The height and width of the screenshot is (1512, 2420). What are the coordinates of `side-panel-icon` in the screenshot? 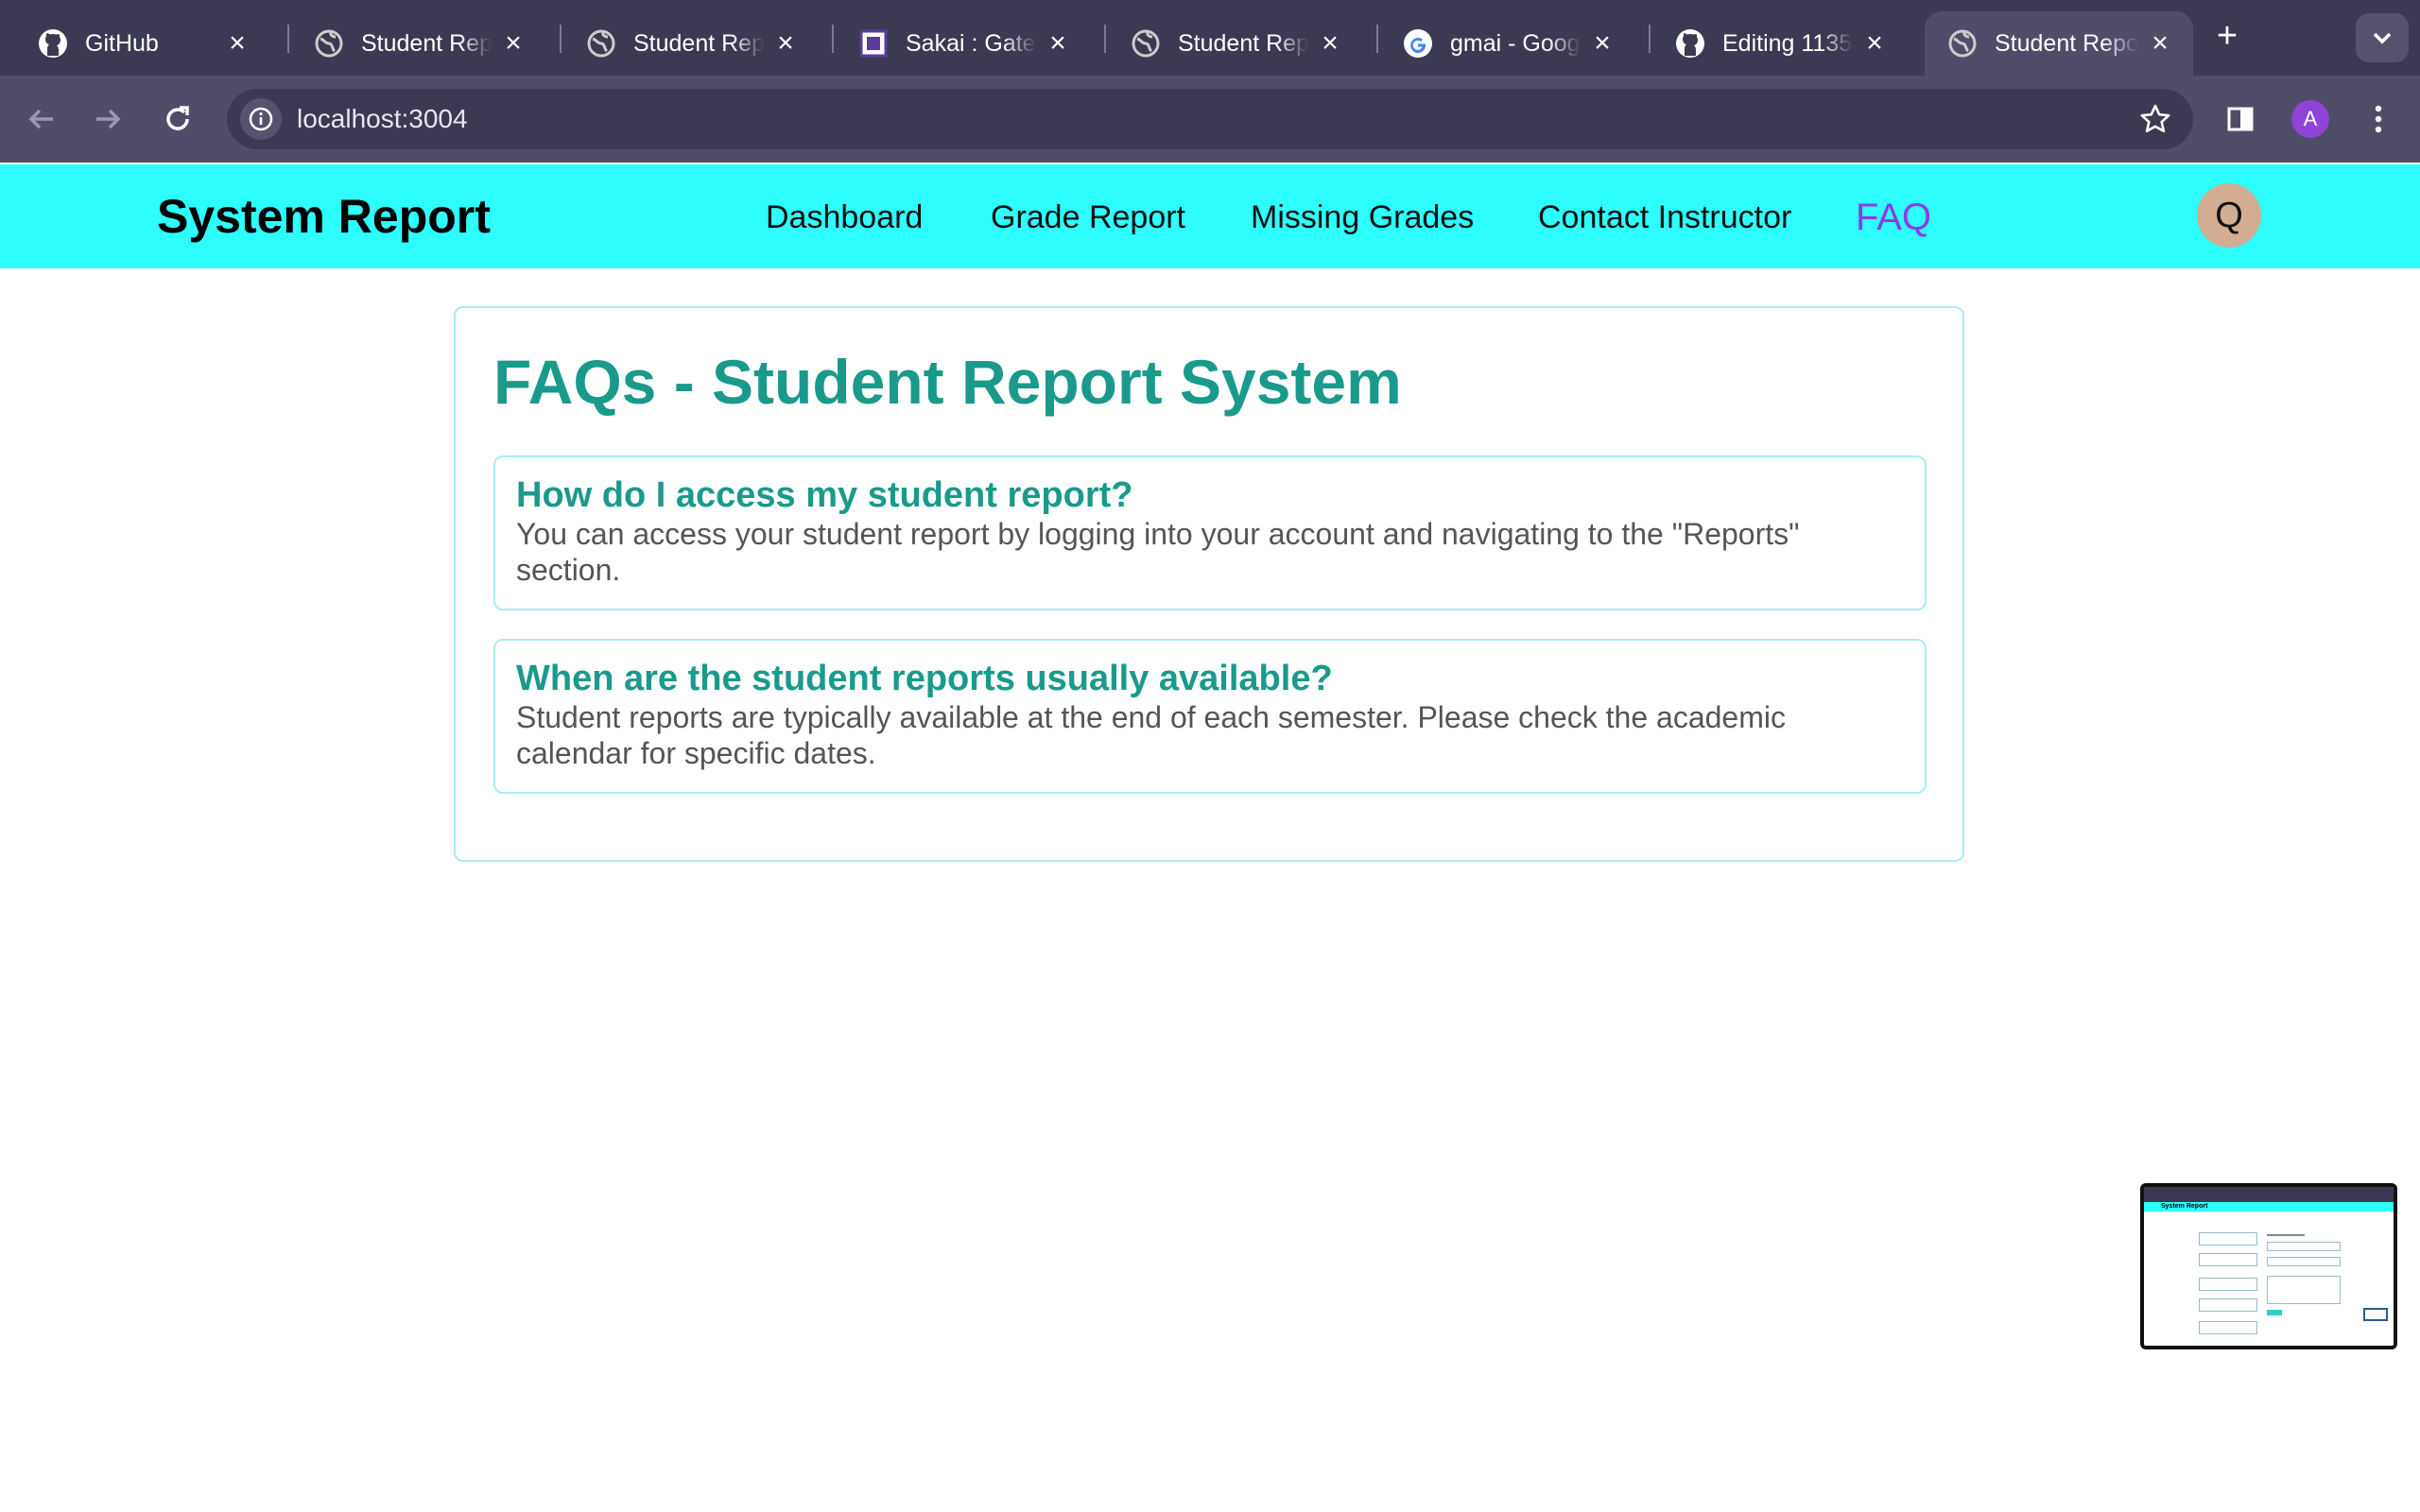 It's located at (2240, 119).